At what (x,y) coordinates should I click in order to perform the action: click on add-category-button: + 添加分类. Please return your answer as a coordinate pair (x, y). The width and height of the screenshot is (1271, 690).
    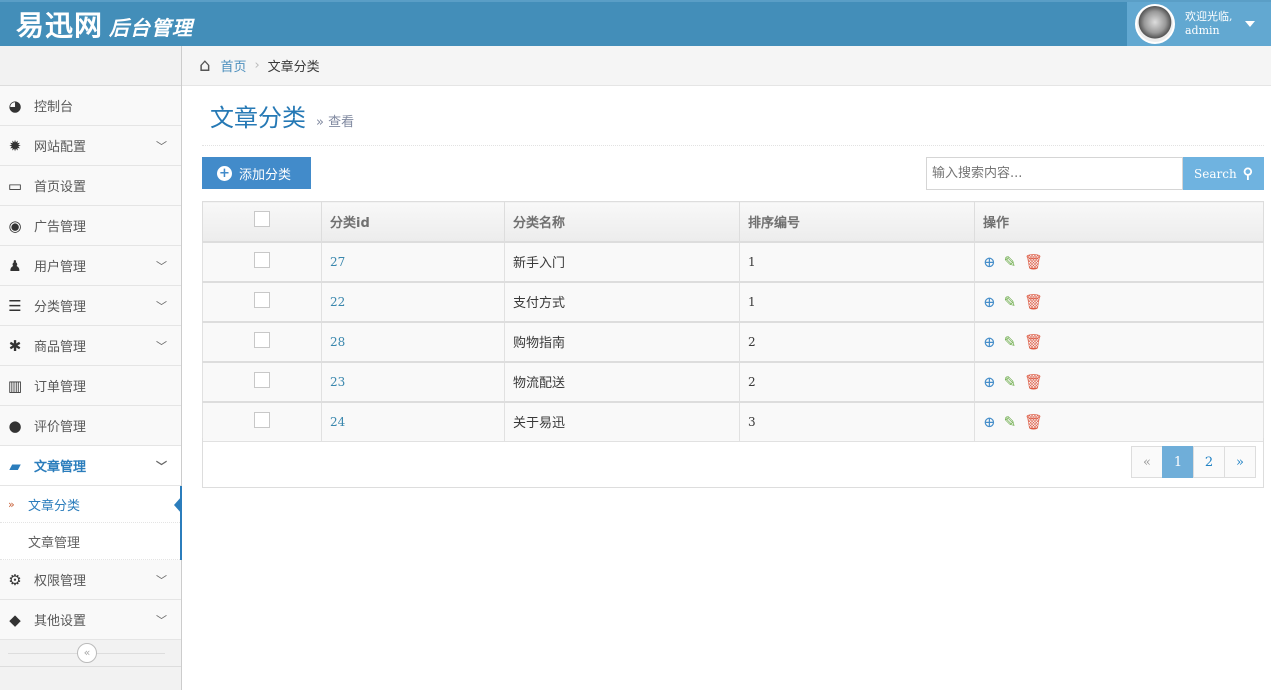
    Looking at the image, I should click on (256, 173).